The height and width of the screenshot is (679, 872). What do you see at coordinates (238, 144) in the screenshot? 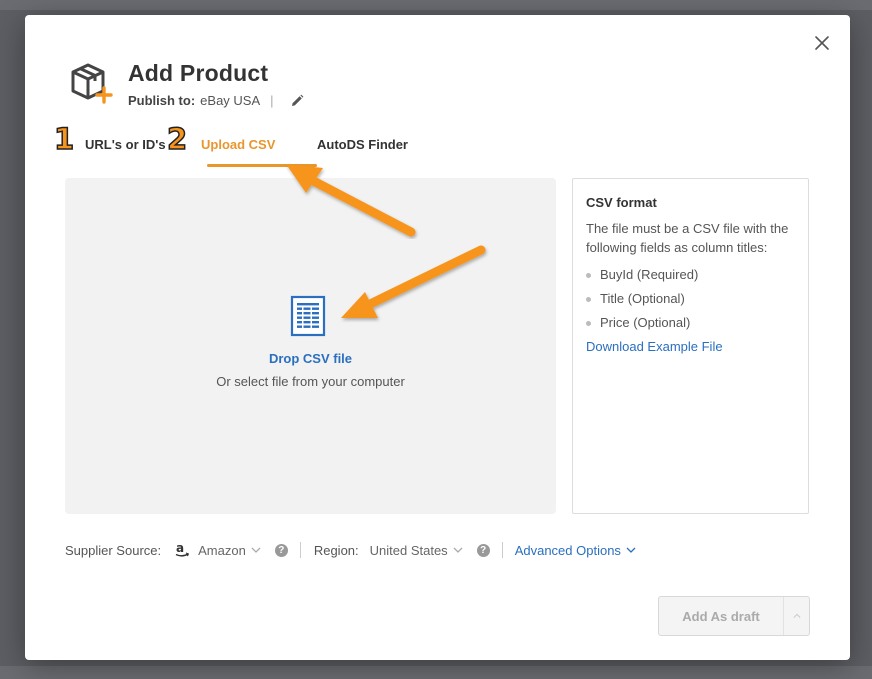
I see `tab-upload-csv: Upload CSV` at bounding box center [238, 144].